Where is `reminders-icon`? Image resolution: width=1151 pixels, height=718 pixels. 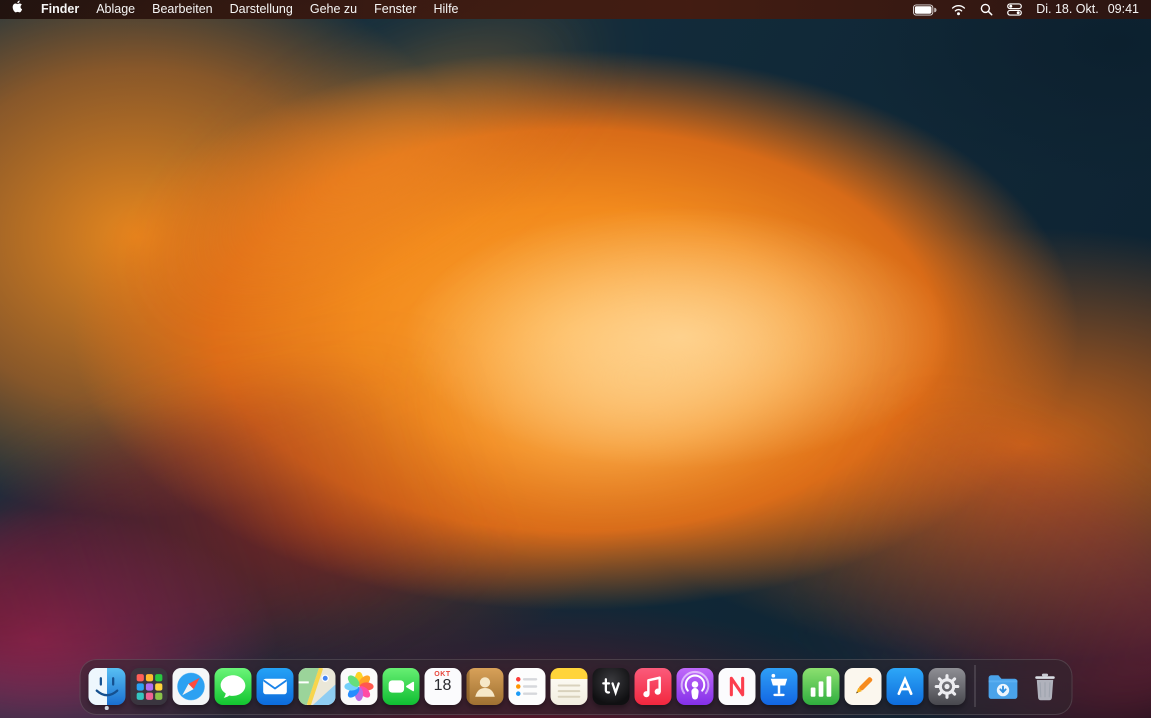
reminders-icon is located at coordinates (526, 686).